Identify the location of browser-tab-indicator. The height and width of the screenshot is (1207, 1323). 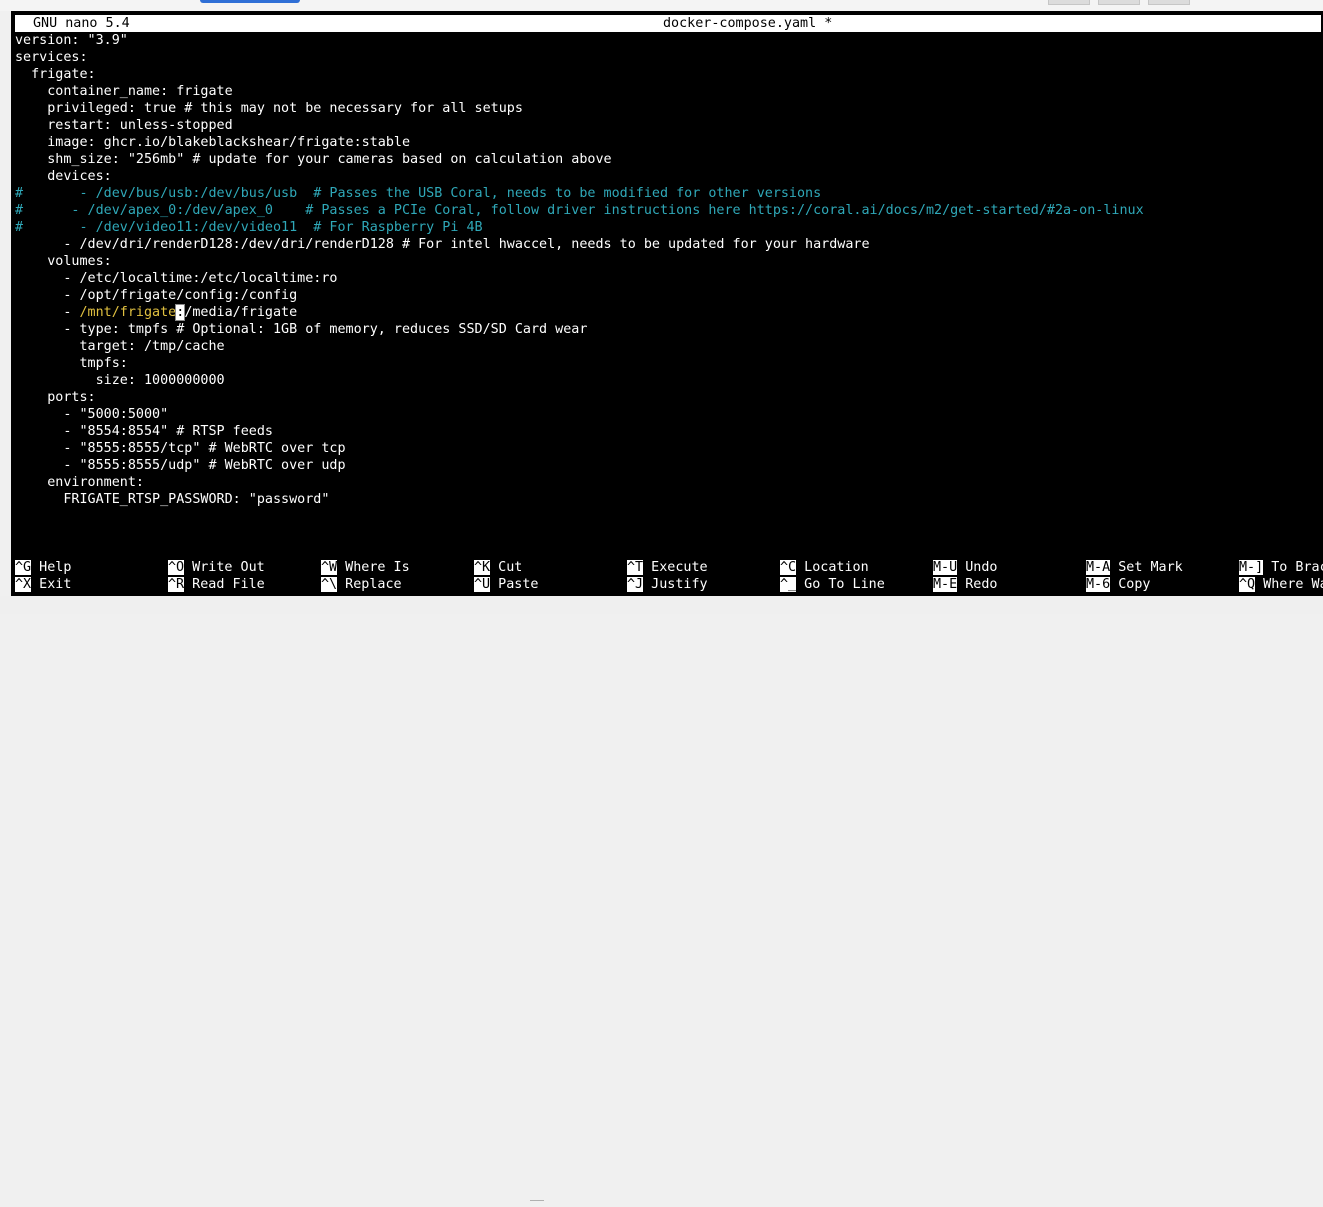
(250, 1).